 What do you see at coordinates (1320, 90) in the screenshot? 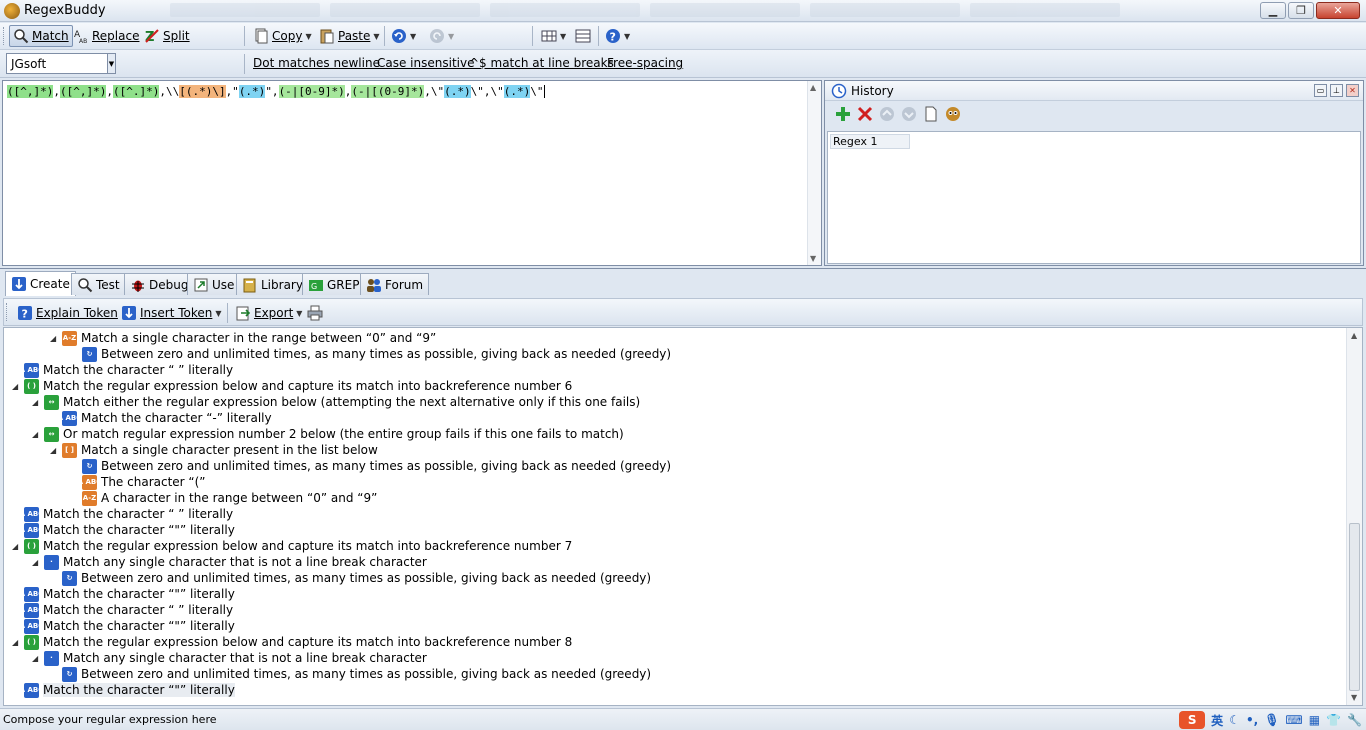
I see `pane-menu-icon: ▭` at bounding box center [1320, 90].